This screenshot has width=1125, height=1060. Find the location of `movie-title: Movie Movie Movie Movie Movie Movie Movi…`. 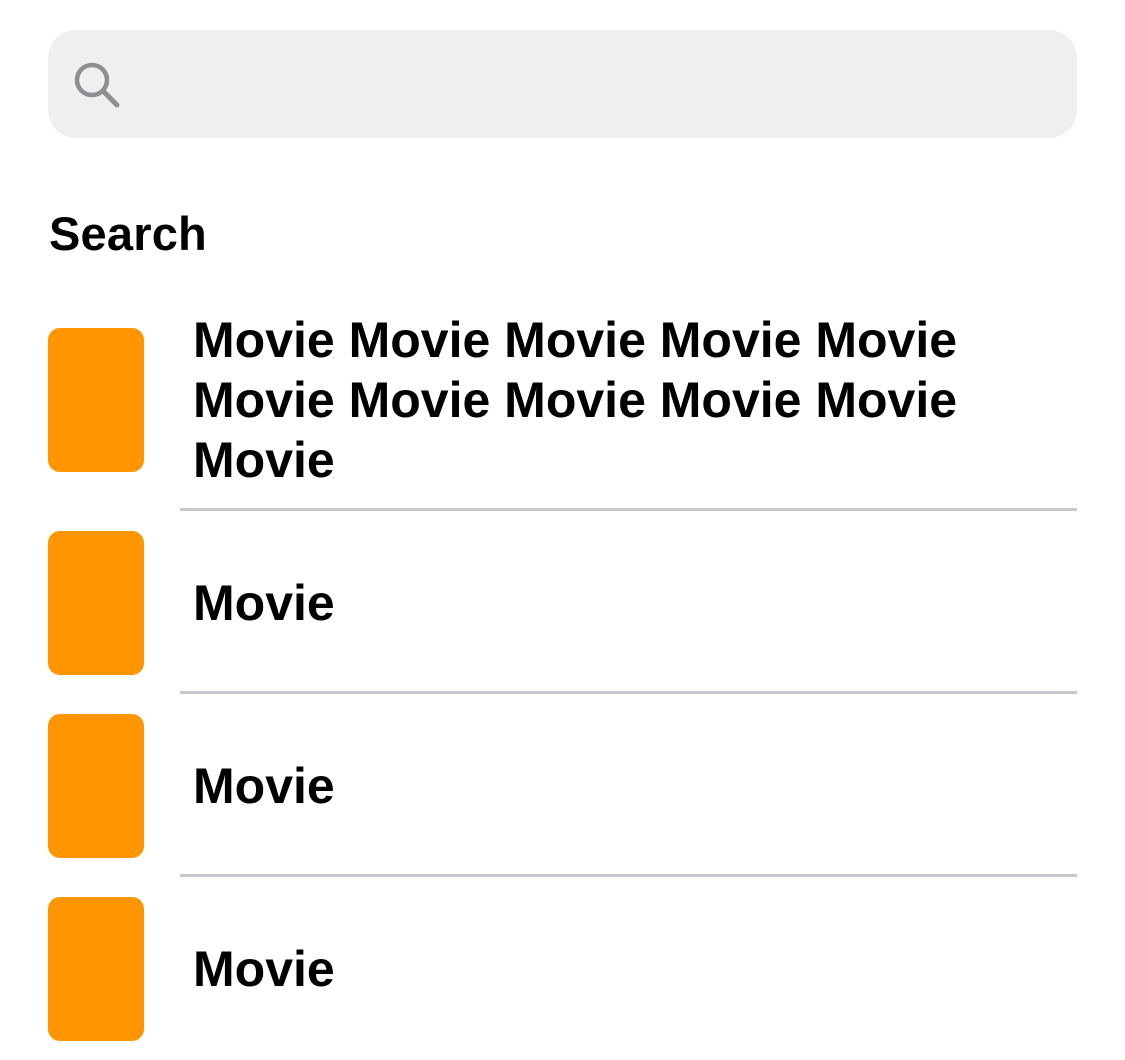

movie-title: Movie Movie Movie Movie Movie Movie Movi… is located at coordinates (575, 400).